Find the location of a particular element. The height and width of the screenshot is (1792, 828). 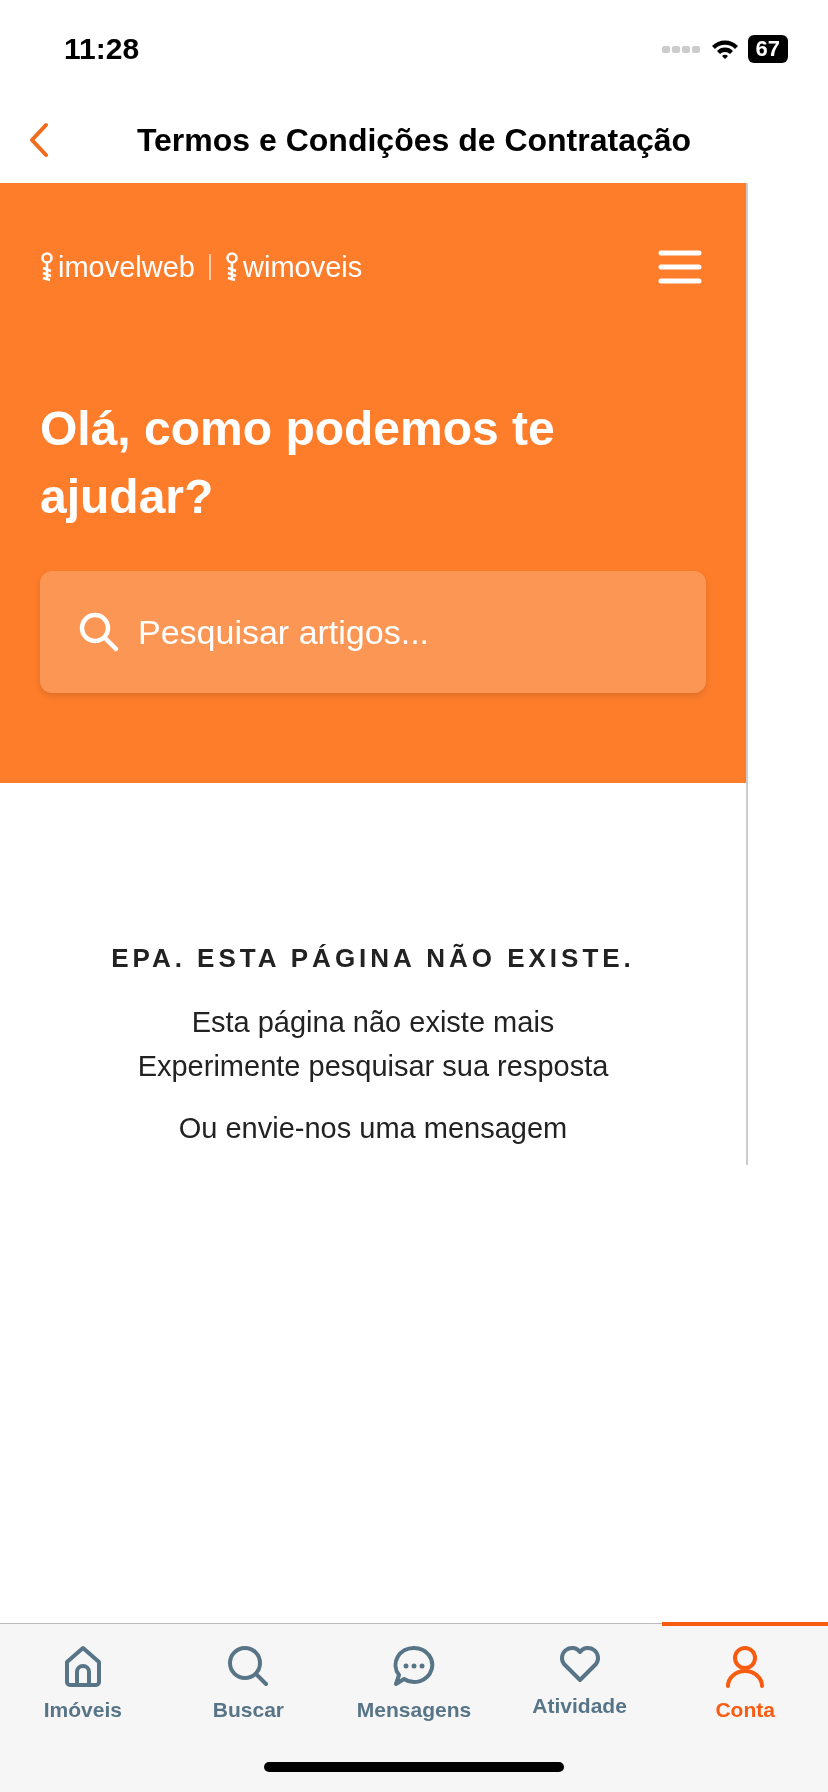

tab-item: Atividade is located at coordinates (579, 1681).